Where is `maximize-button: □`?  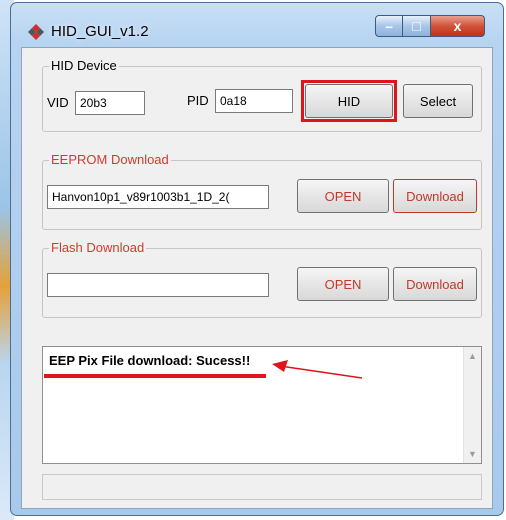
maximize-button: □ is located at coordinates (417, 26).